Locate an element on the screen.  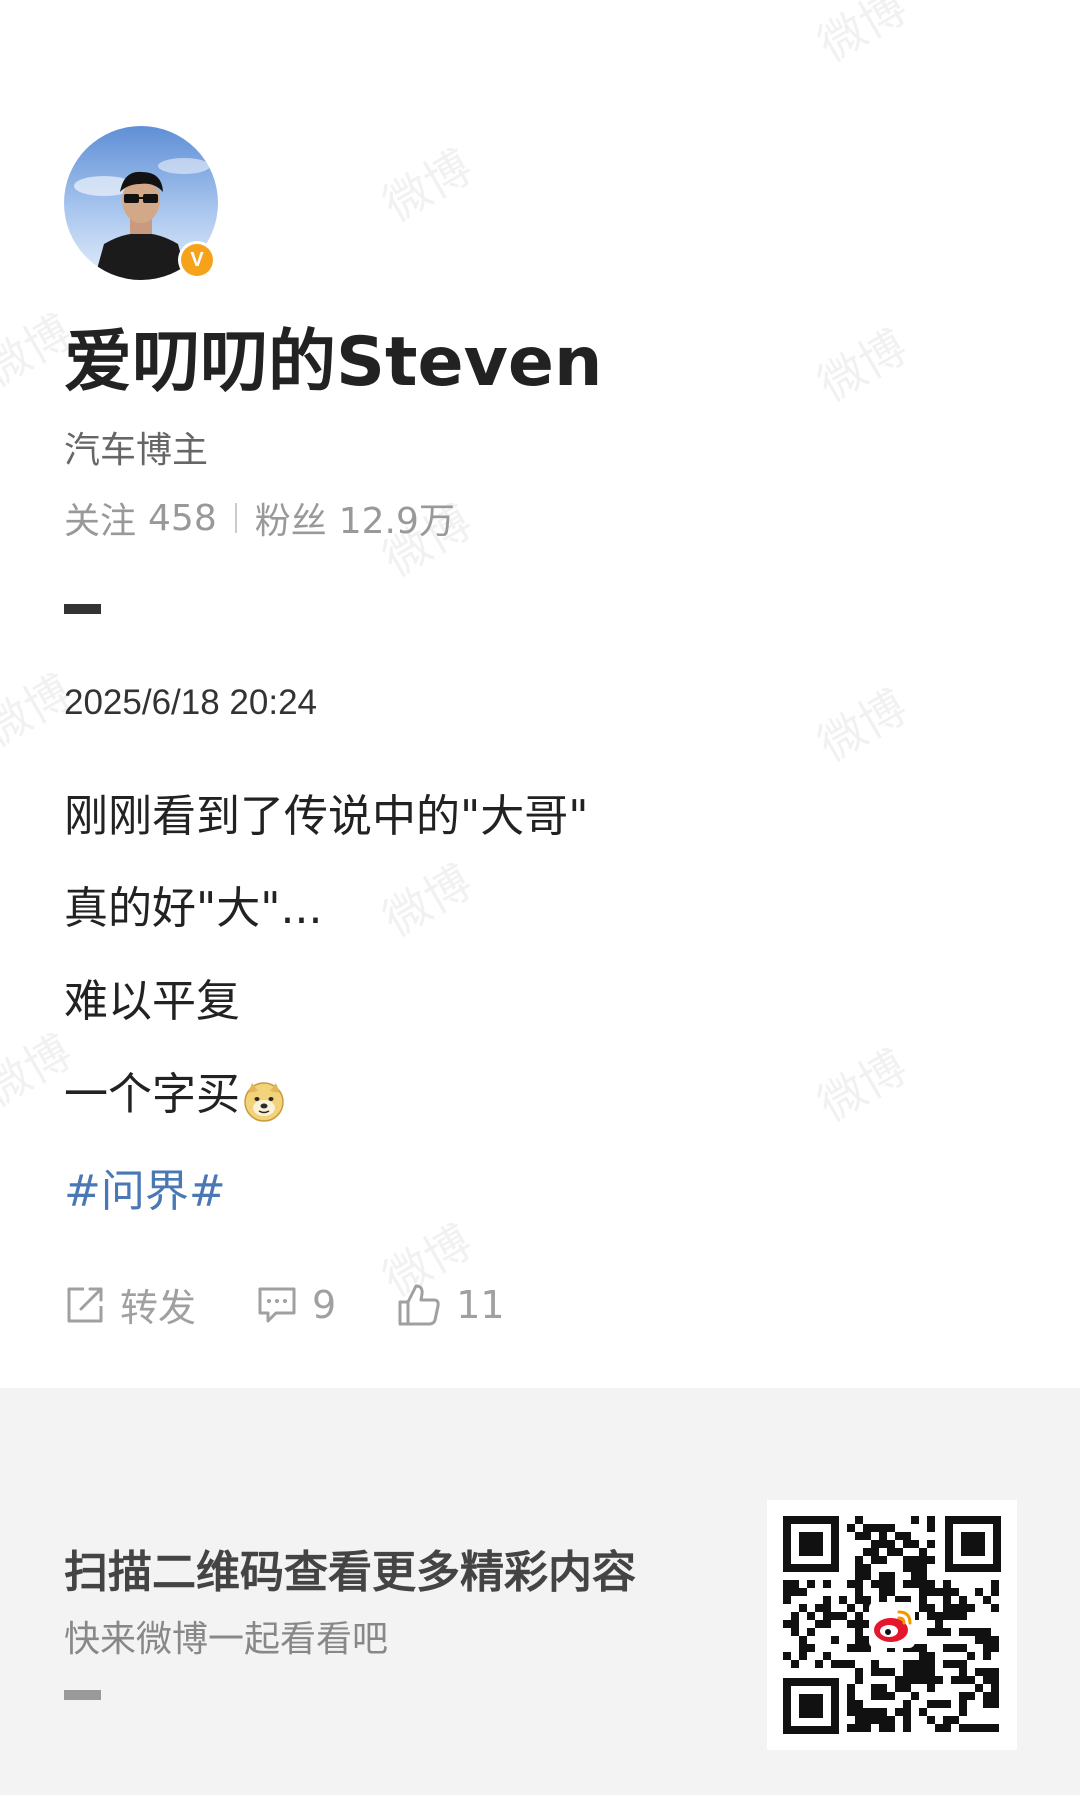
username: 爱叨叨的Steven is located at coordinates (333, 355).